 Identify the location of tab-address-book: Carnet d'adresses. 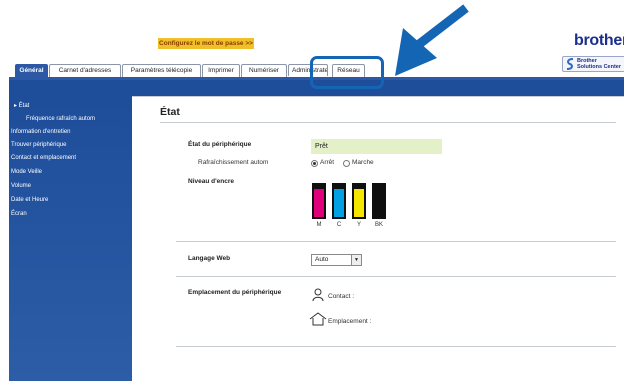
(85, 70).